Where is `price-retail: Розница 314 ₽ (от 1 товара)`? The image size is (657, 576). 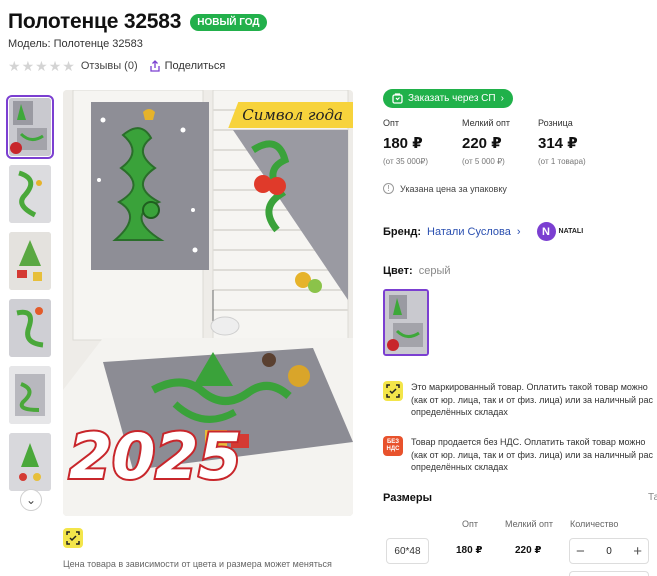 price-retail: Розница 314 ₽ (от 1 товара) is located at coordinates (562, 142).